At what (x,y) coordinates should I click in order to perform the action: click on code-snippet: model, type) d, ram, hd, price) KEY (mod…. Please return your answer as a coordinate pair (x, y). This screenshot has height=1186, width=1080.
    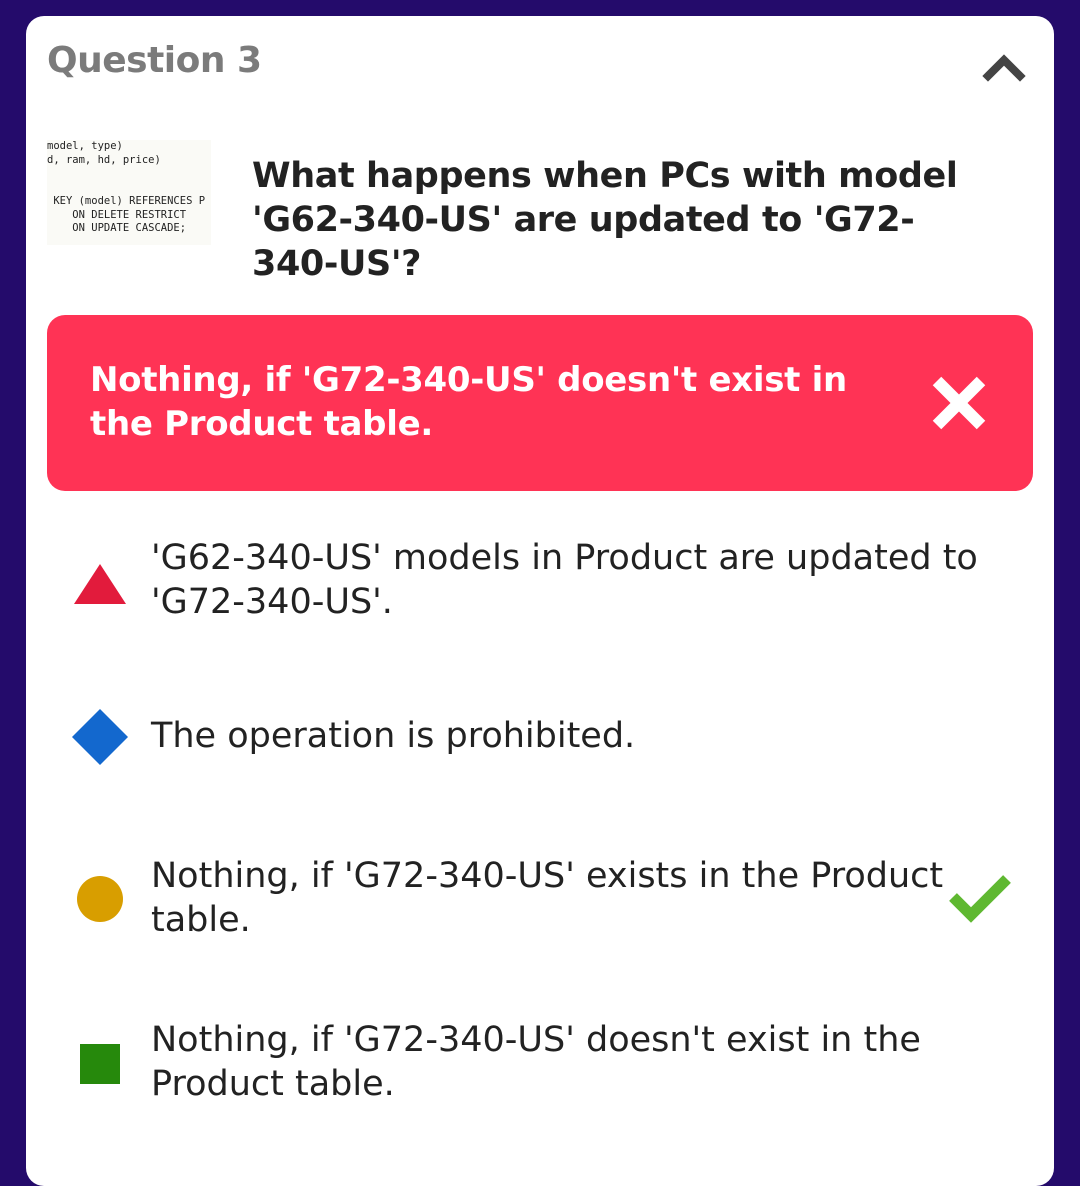
    Looking at the image, I should click on (126, 187).